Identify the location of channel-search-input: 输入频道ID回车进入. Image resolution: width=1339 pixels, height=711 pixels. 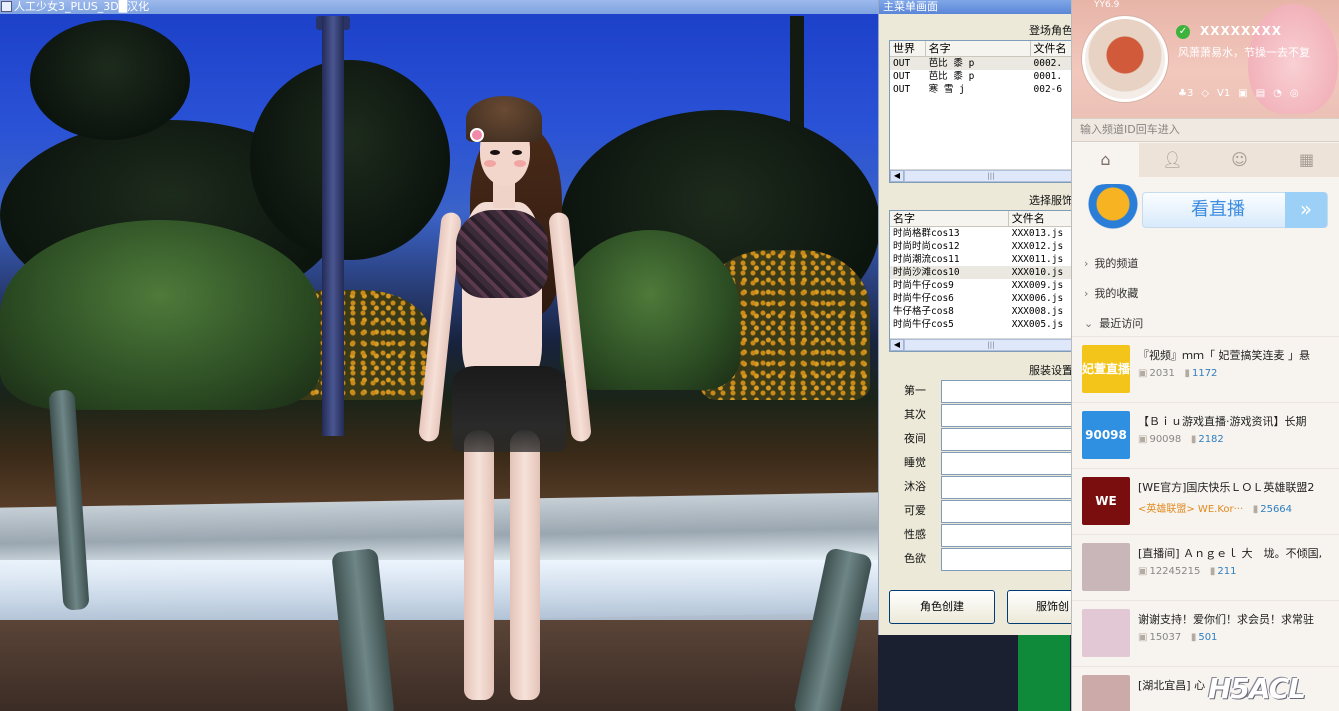
(1205, 130).